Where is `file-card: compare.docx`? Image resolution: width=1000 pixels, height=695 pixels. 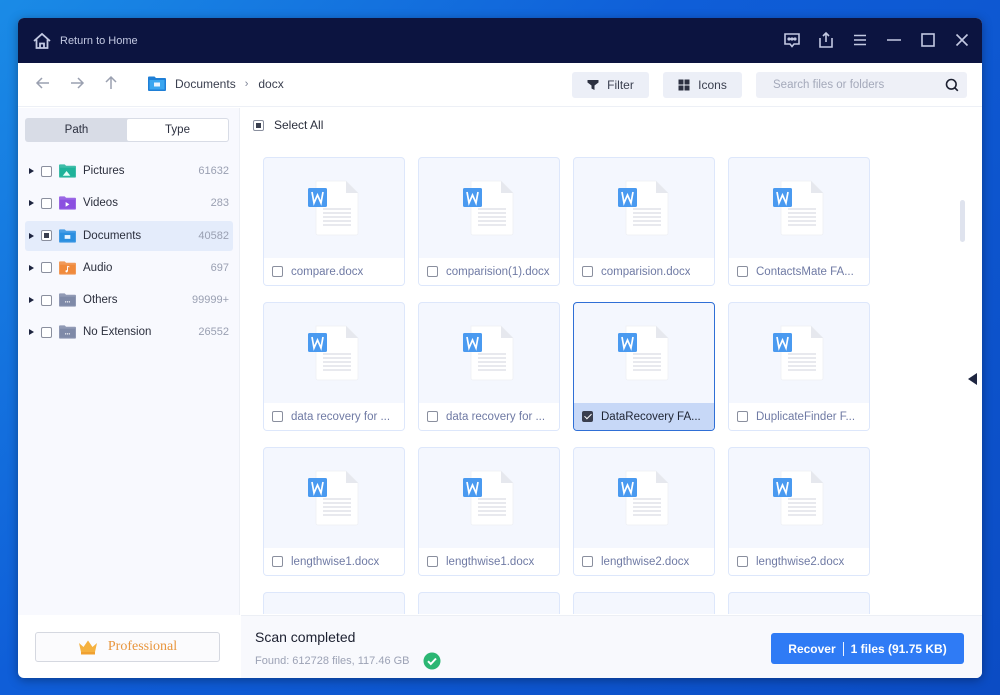
file-card: compare.docx is located at coordinates (334, 221).